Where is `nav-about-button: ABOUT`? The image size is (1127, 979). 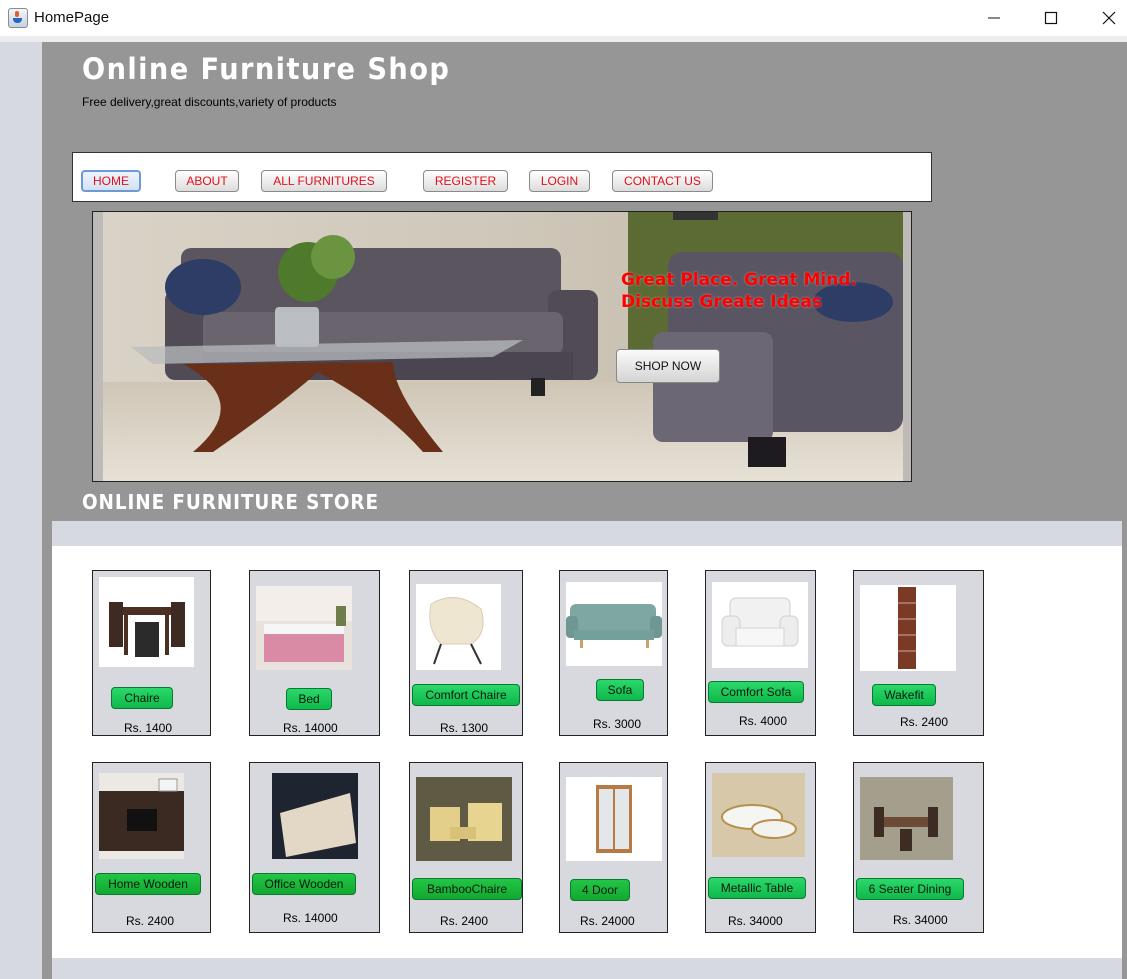 nav-about-button: ABOUT is located at coordinates (207, 181).